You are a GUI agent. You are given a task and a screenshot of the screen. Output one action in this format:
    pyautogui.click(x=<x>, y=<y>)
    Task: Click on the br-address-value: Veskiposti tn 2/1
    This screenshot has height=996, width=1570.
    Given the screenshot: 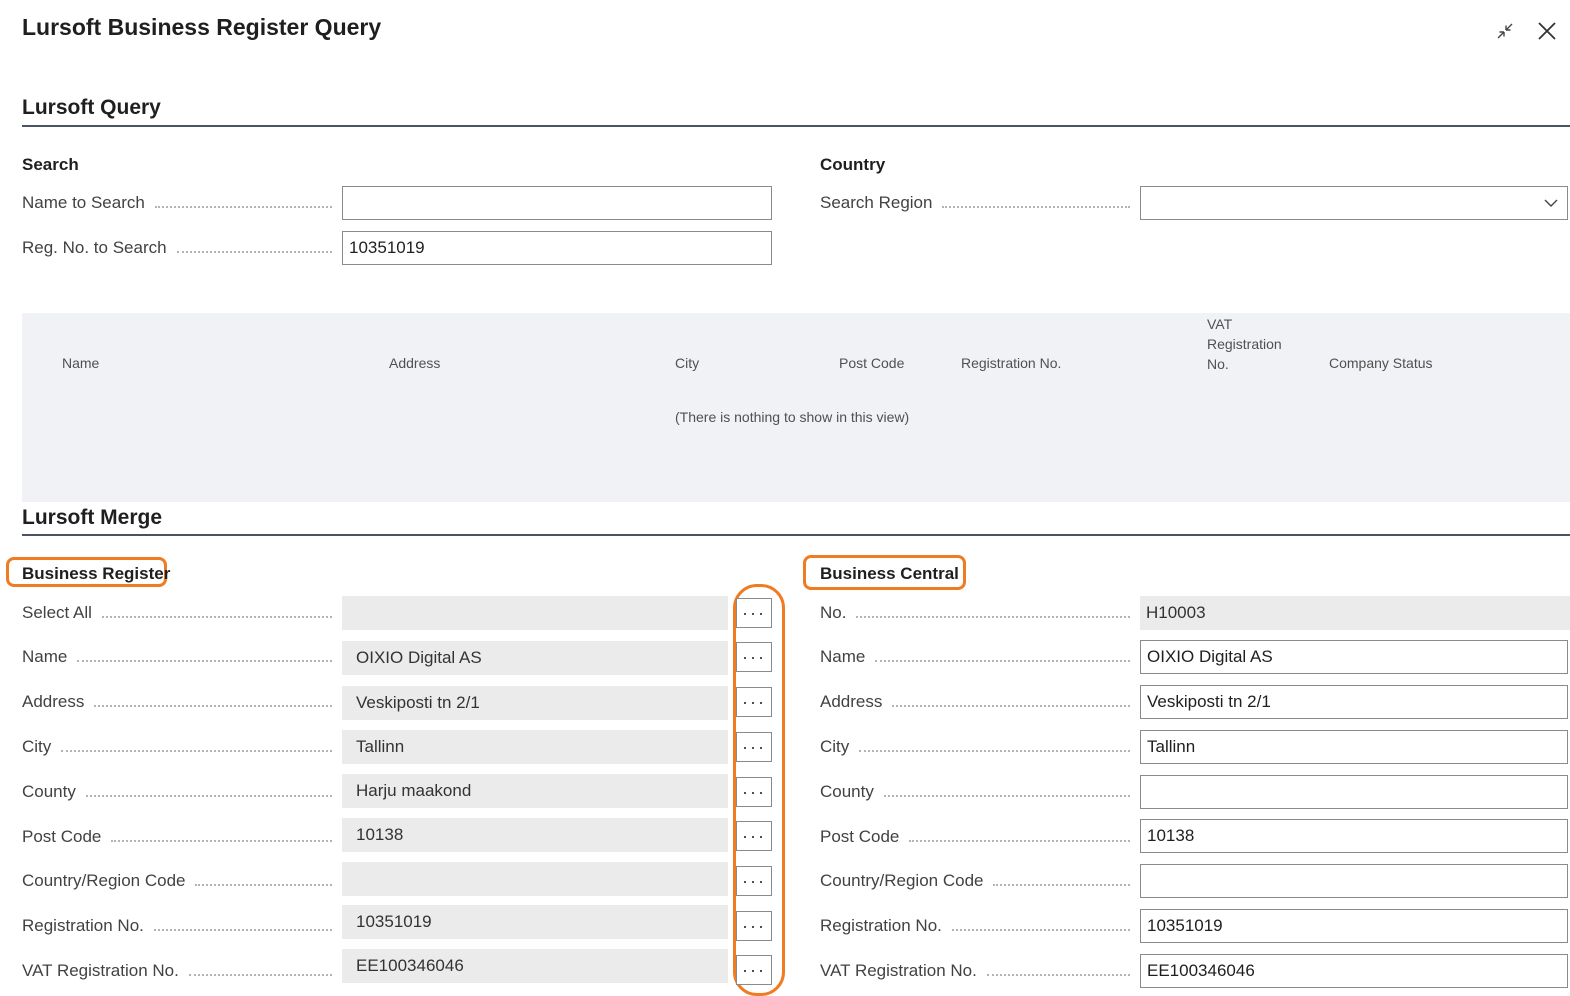 What is the action you would take?
    pyautogui.click(x=535, y=703)
    